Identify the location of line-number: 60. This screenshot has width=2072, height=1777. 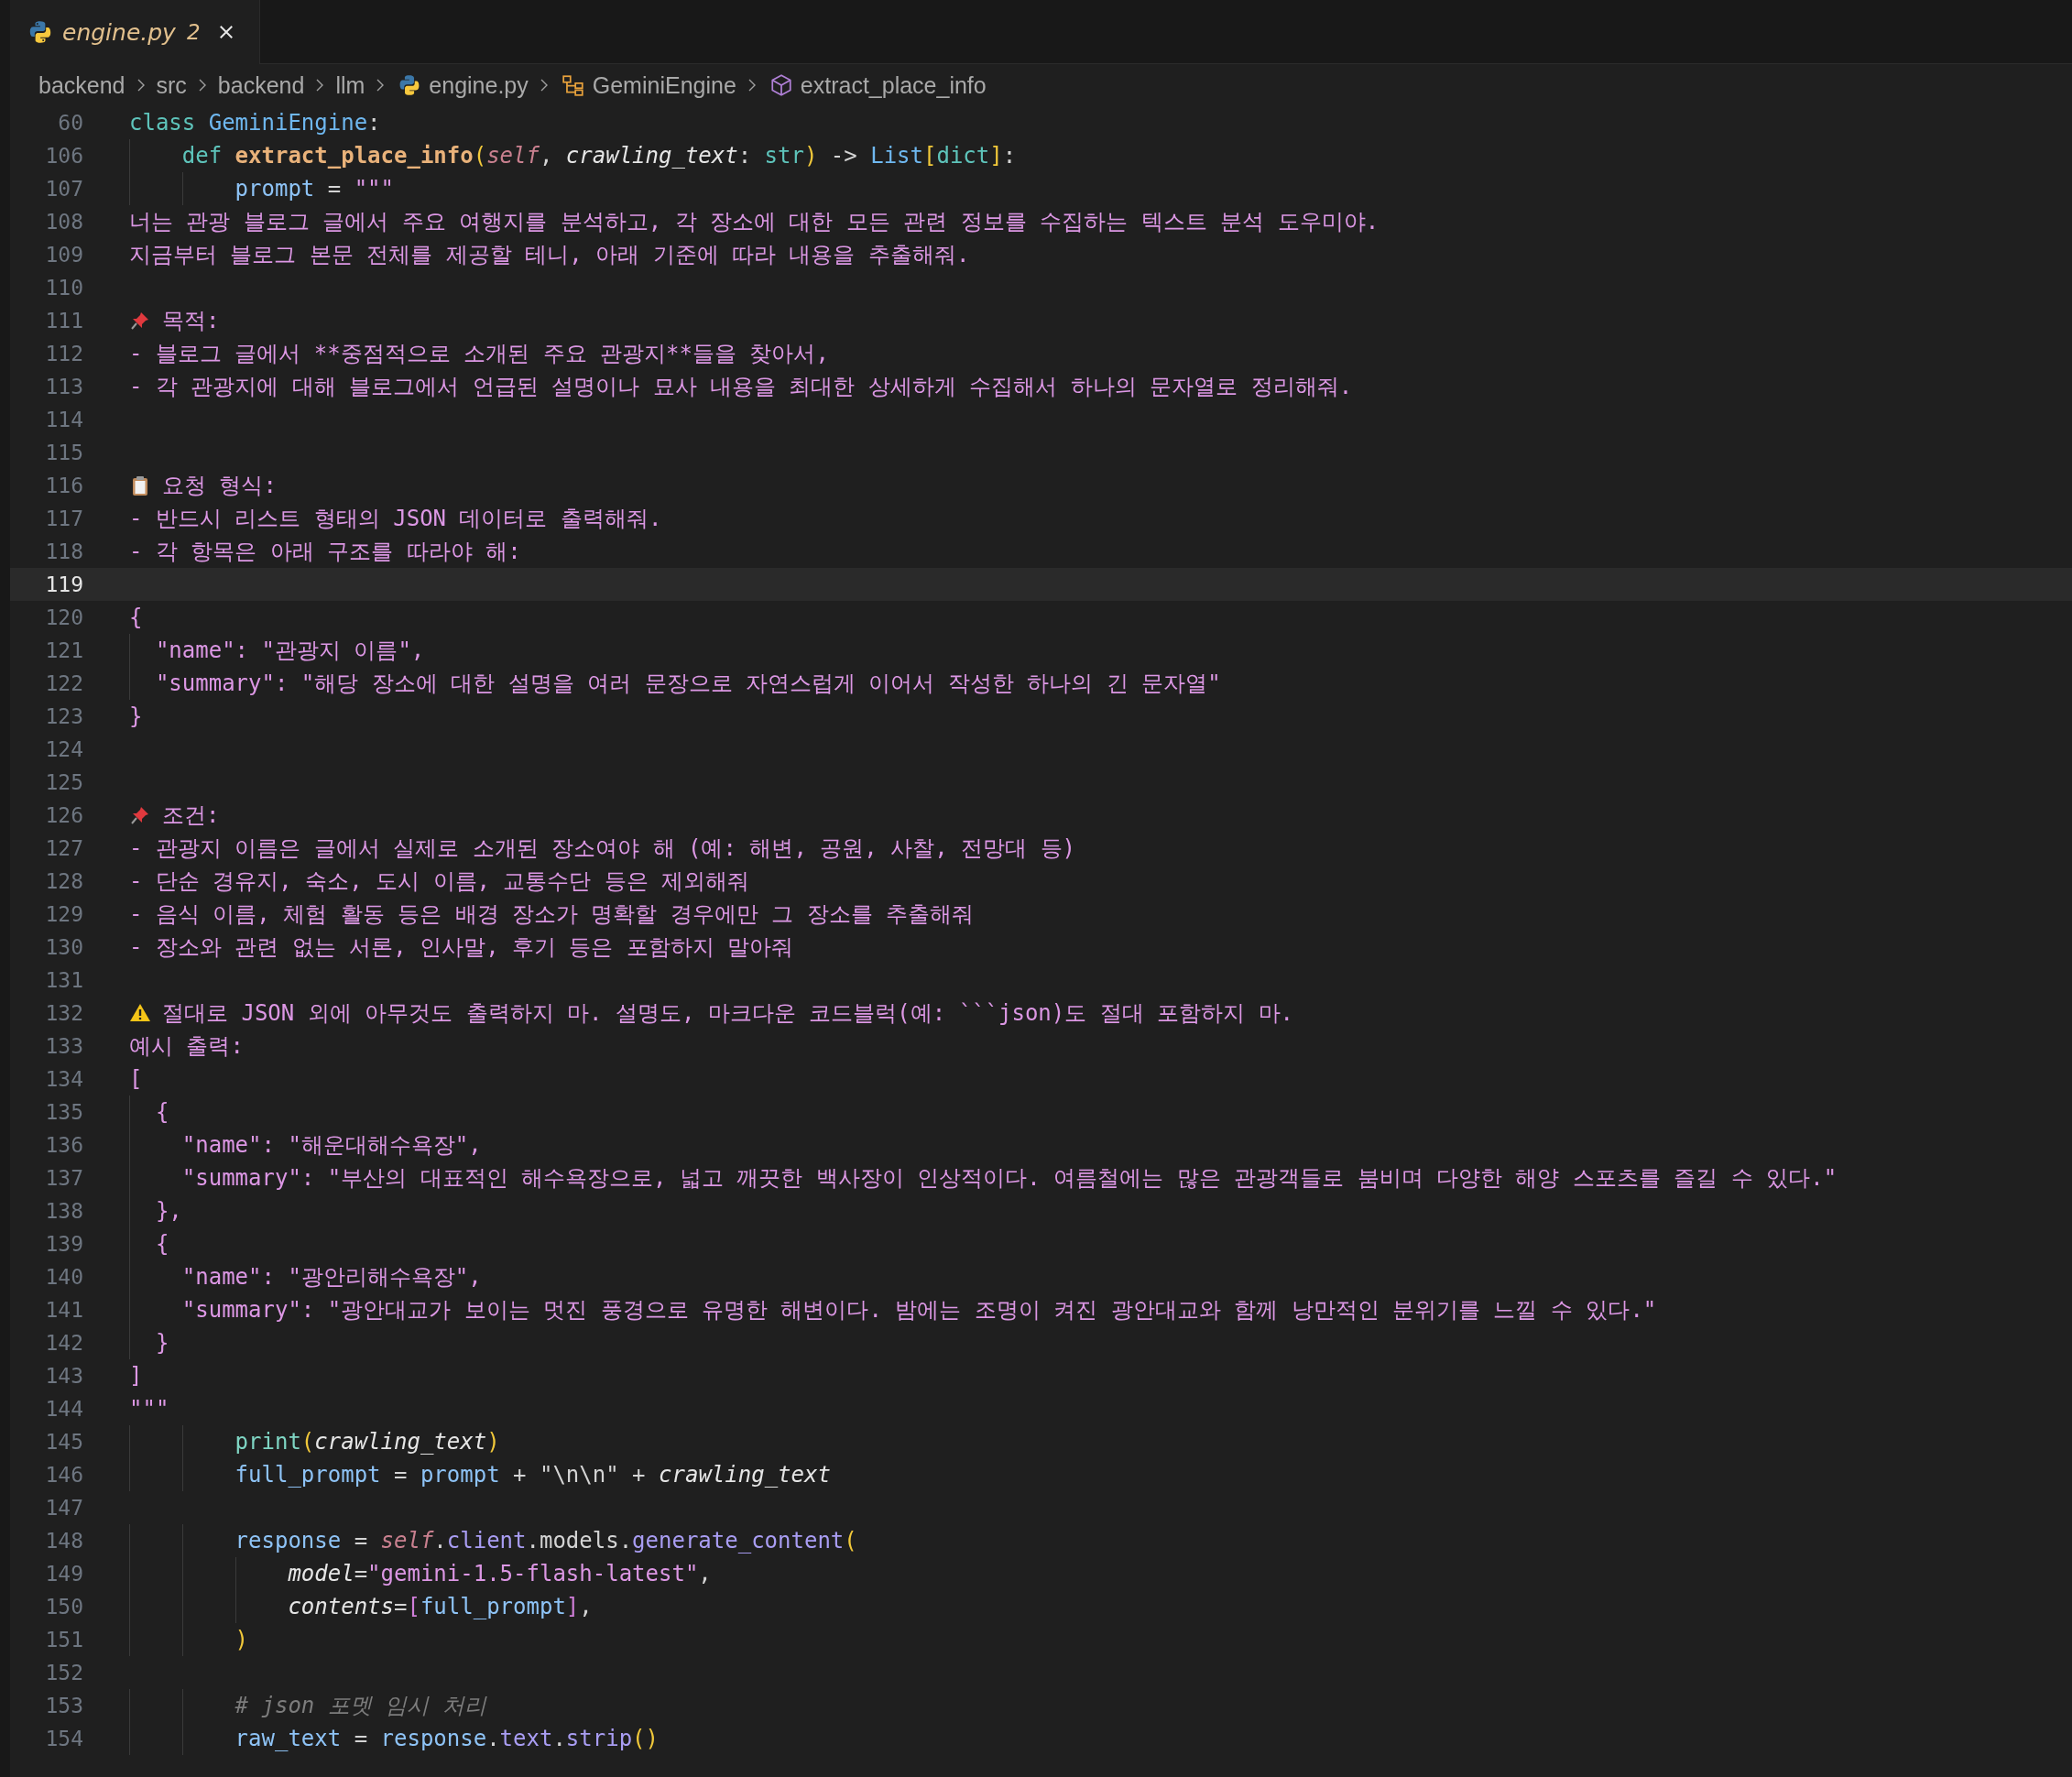
(70, 123).